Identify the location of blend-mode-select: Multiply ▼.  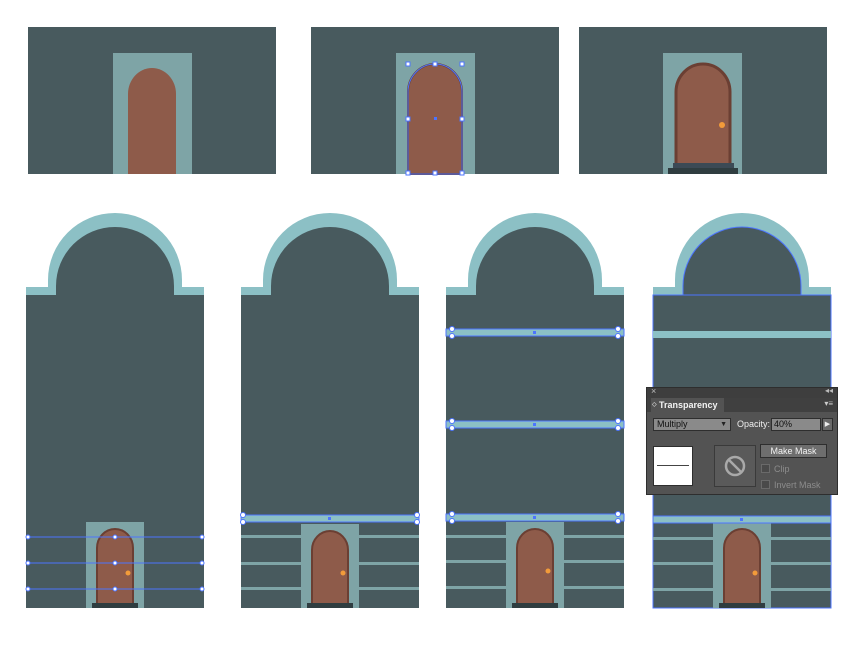
(692, 424).